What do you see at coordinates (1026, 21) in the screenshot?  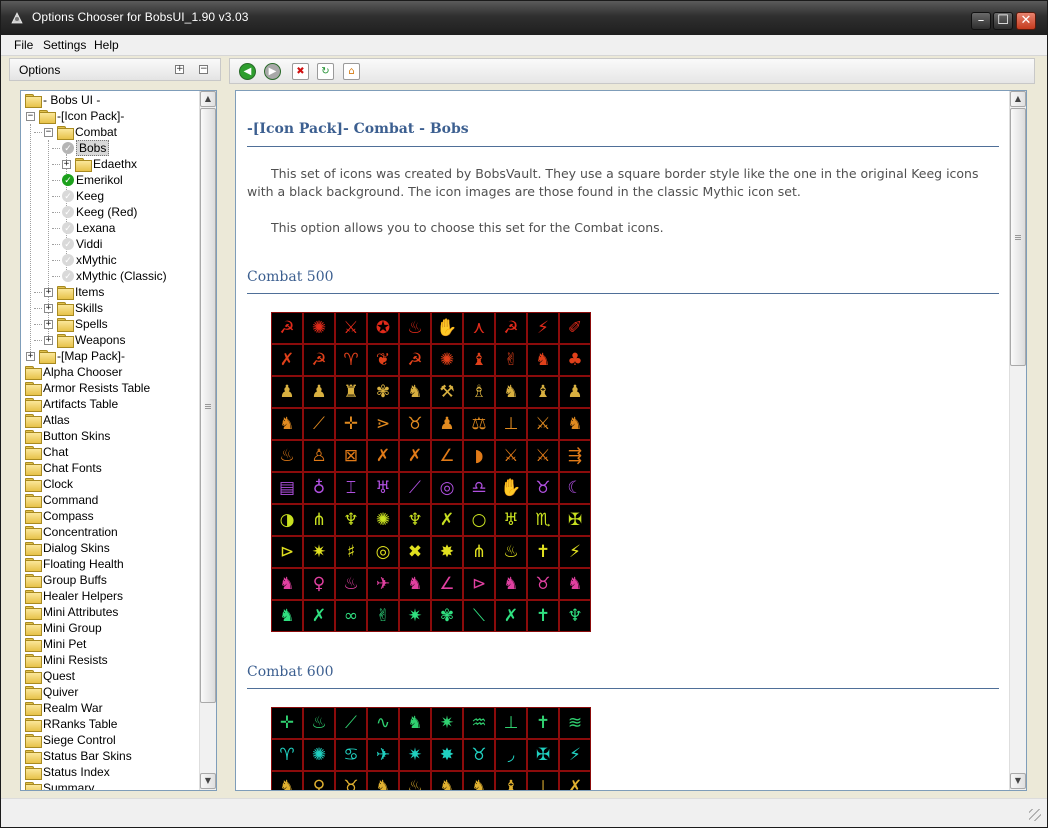 I see `close-button: ✕` at bounding box center [1026, 21].